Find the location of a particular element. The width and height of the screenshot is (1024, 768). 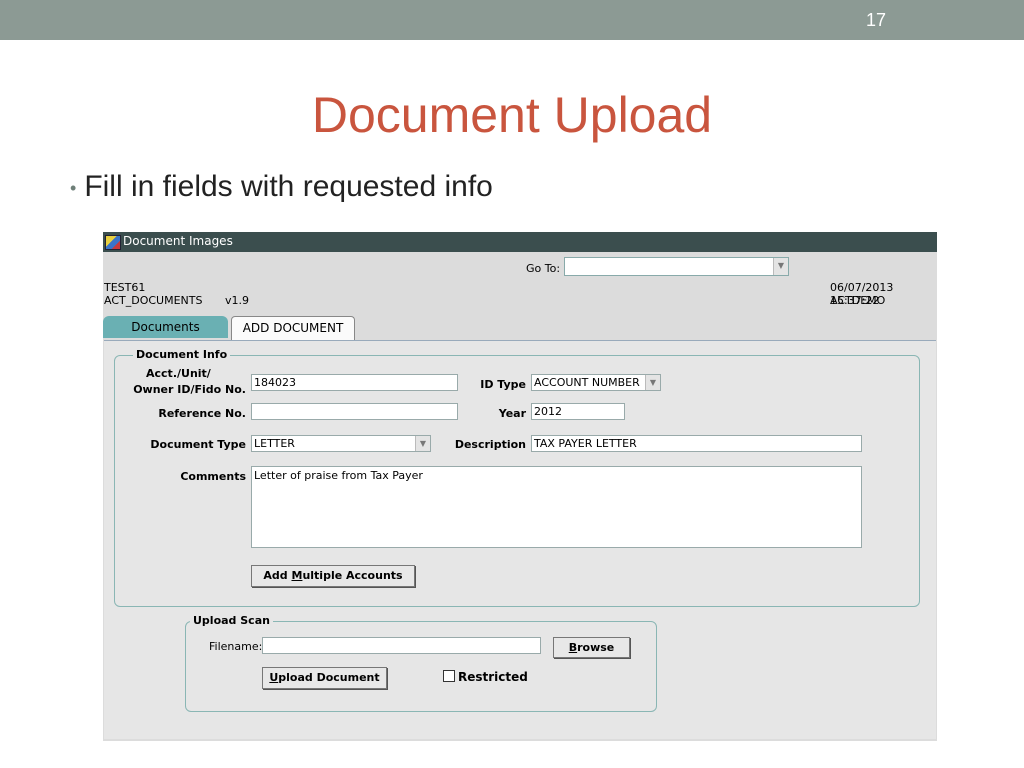

tab-add-document: ADD DOCUMENT is located at coordinates (293, 328).